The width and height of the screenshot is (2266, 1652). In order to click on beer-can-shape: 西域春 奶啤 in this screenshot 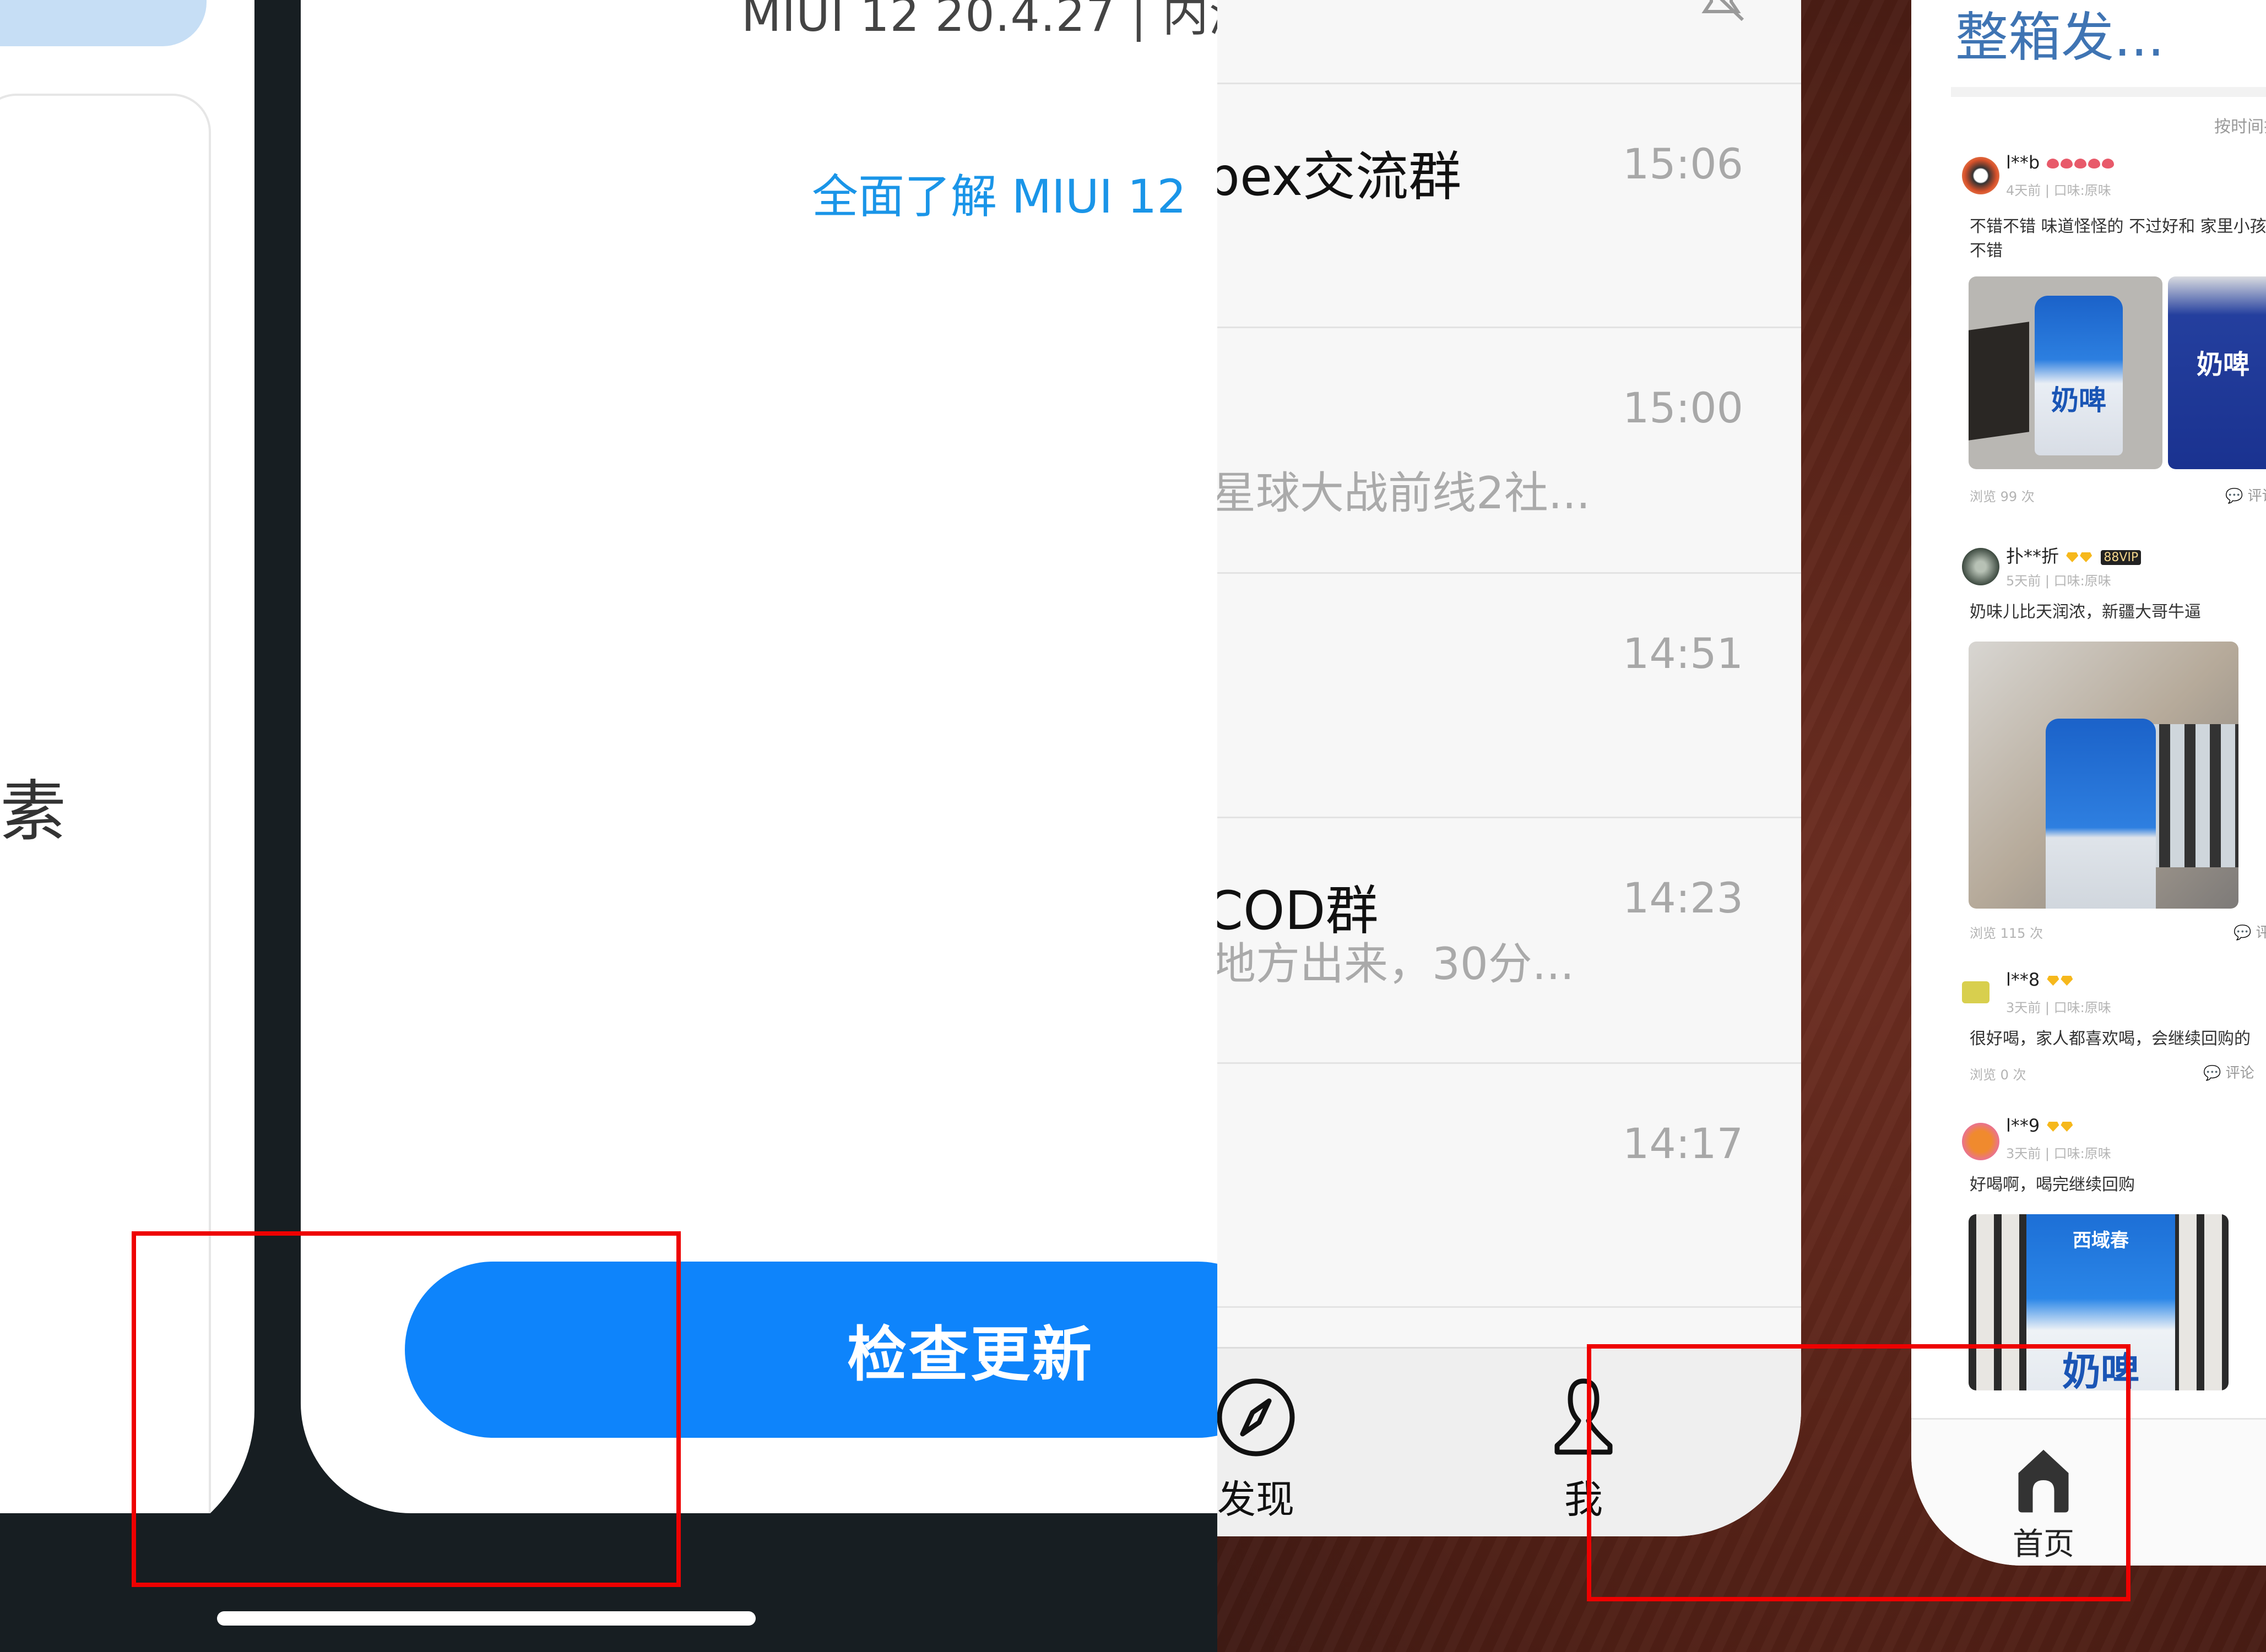, I will do `click(2100, 1302)`.